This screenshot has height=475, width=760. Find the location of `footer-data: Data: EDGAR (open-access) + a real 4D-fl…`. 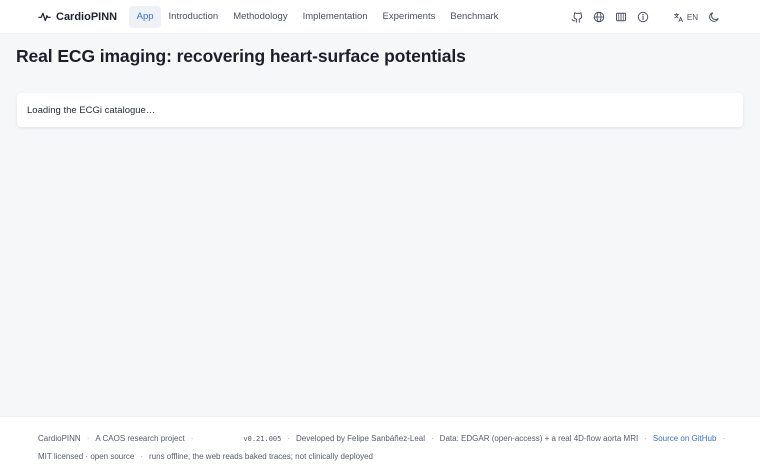

footer-data: Data: EDGAR (open-access) + a real 4D-fl… is located at coordinates (539, 438).